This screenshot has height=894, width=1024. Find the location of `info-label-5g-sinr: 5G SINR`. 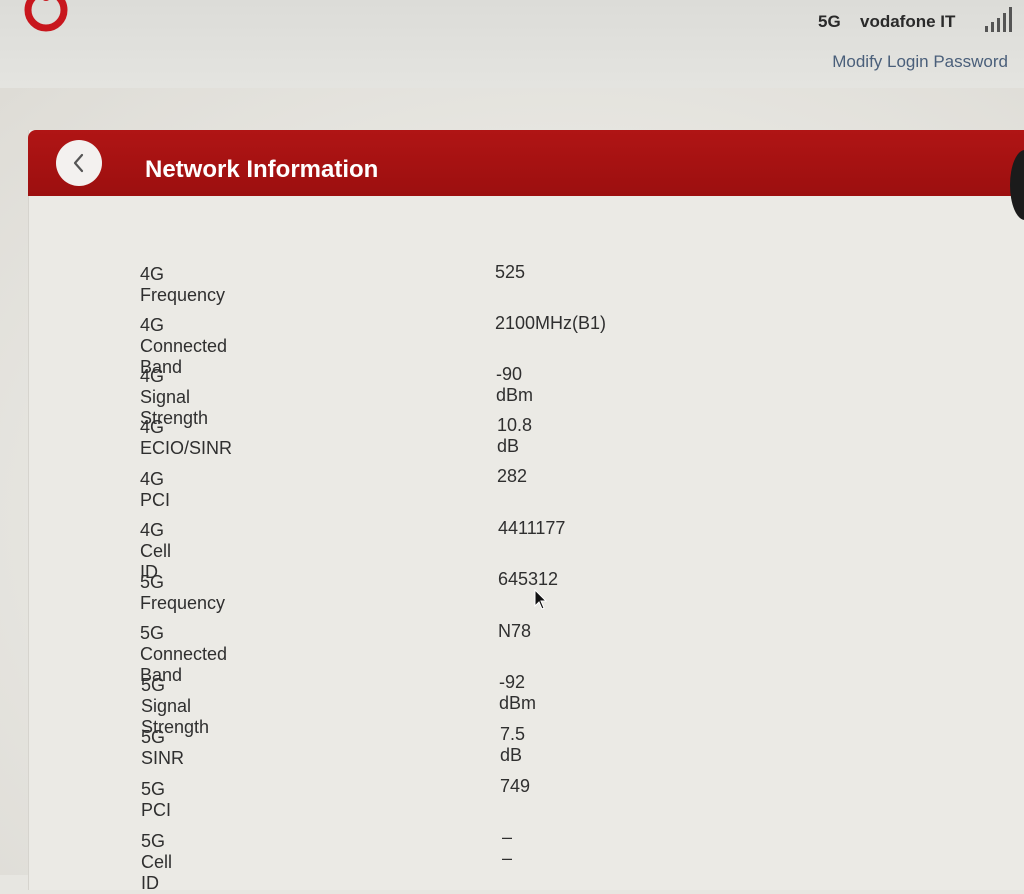

info-label-5g-sinr: 5G SINR is located at coordinates (163, 747).